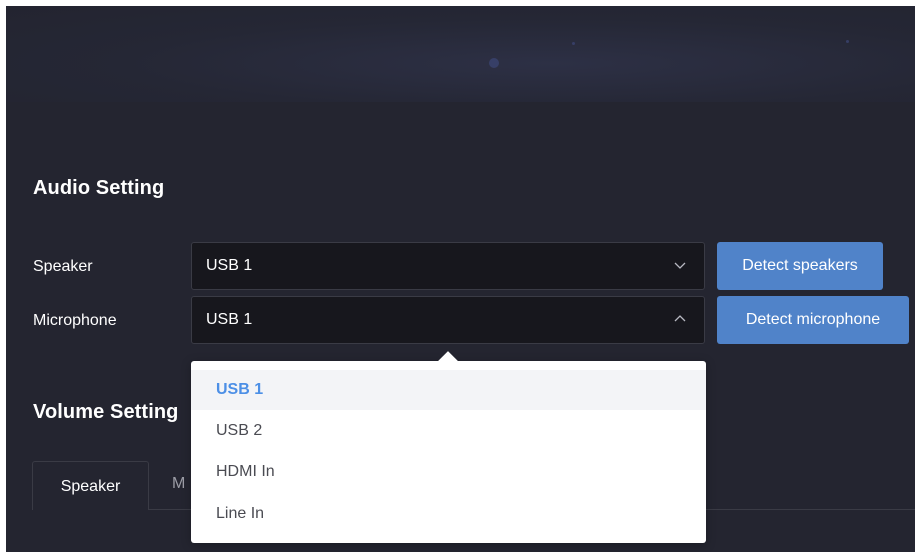  What do you see at coordinates (229, 265) in the screenshot?
I see `speaker-select-value: USB 1` at bounding box center [229, 265].